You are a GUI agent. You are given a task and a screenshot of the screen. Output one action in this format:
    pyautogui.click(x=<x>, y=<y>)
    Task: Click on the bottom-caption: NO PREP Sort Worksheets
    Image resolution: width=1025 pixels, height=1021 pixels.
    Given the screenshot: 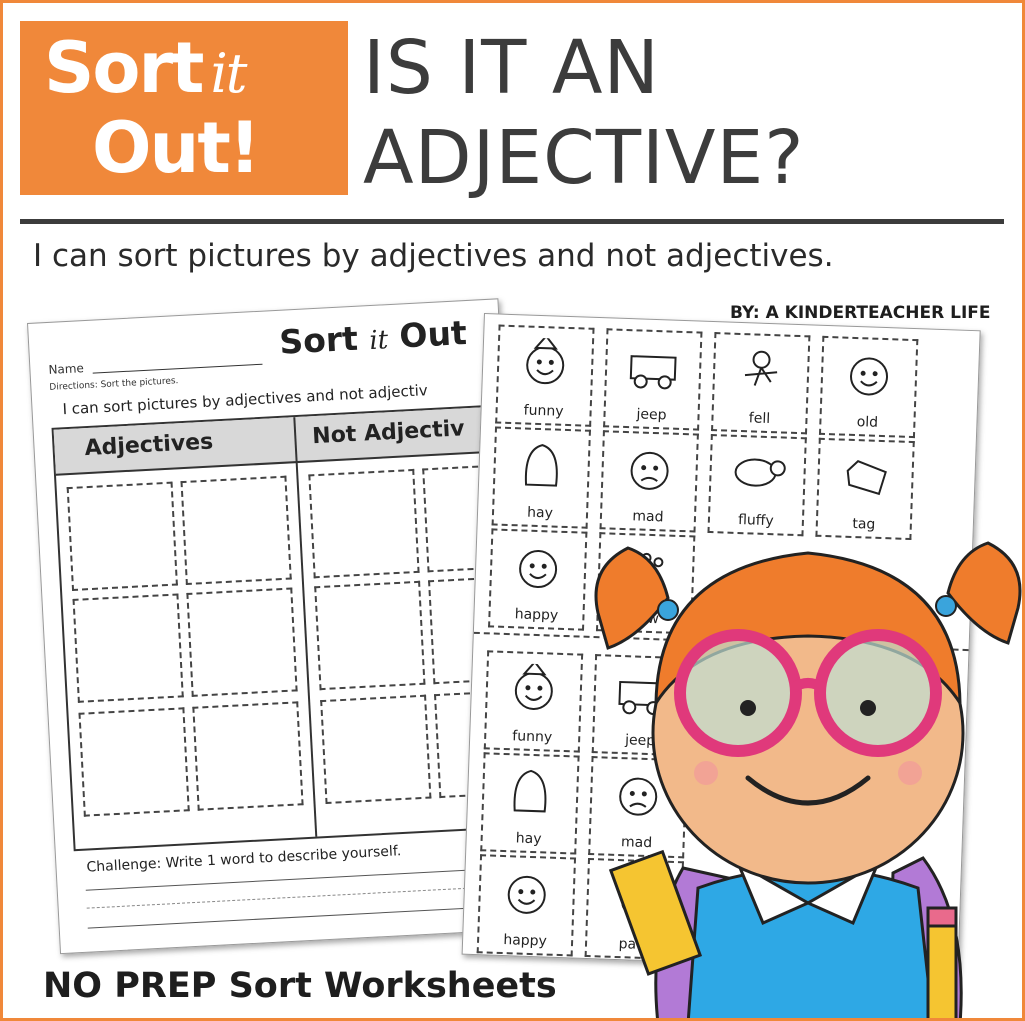 What is the action you would take?
    pyautogui.click(x=300, y=986)
    